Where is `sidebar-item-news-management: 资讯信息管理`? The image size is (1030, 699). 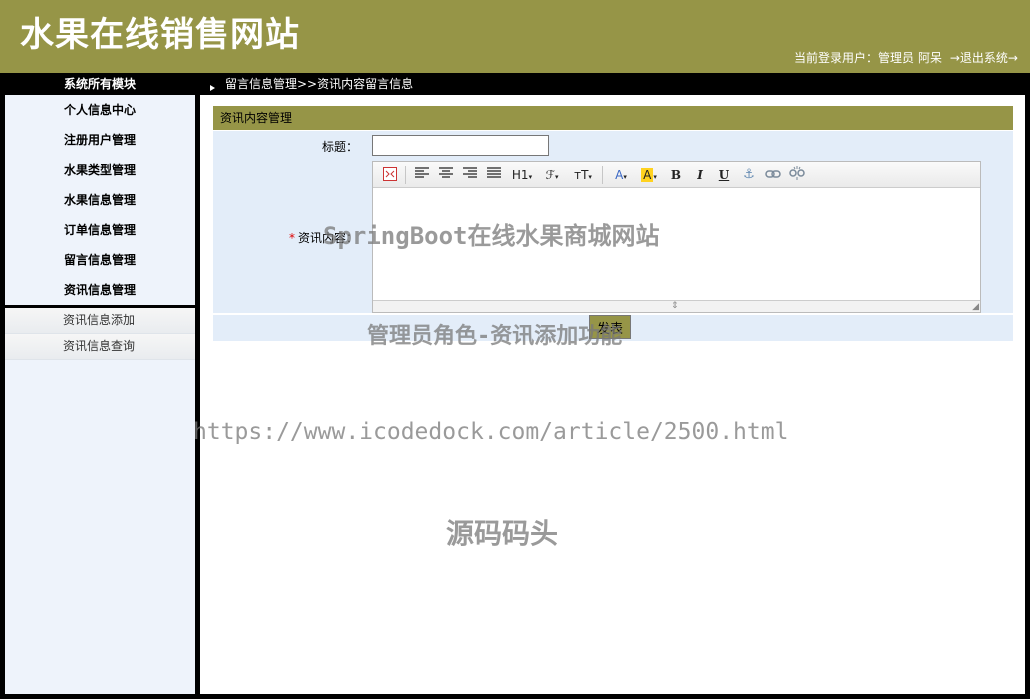 sidebar-item-news-management: 资讯信息管理 is located at coordinates (100, 290).